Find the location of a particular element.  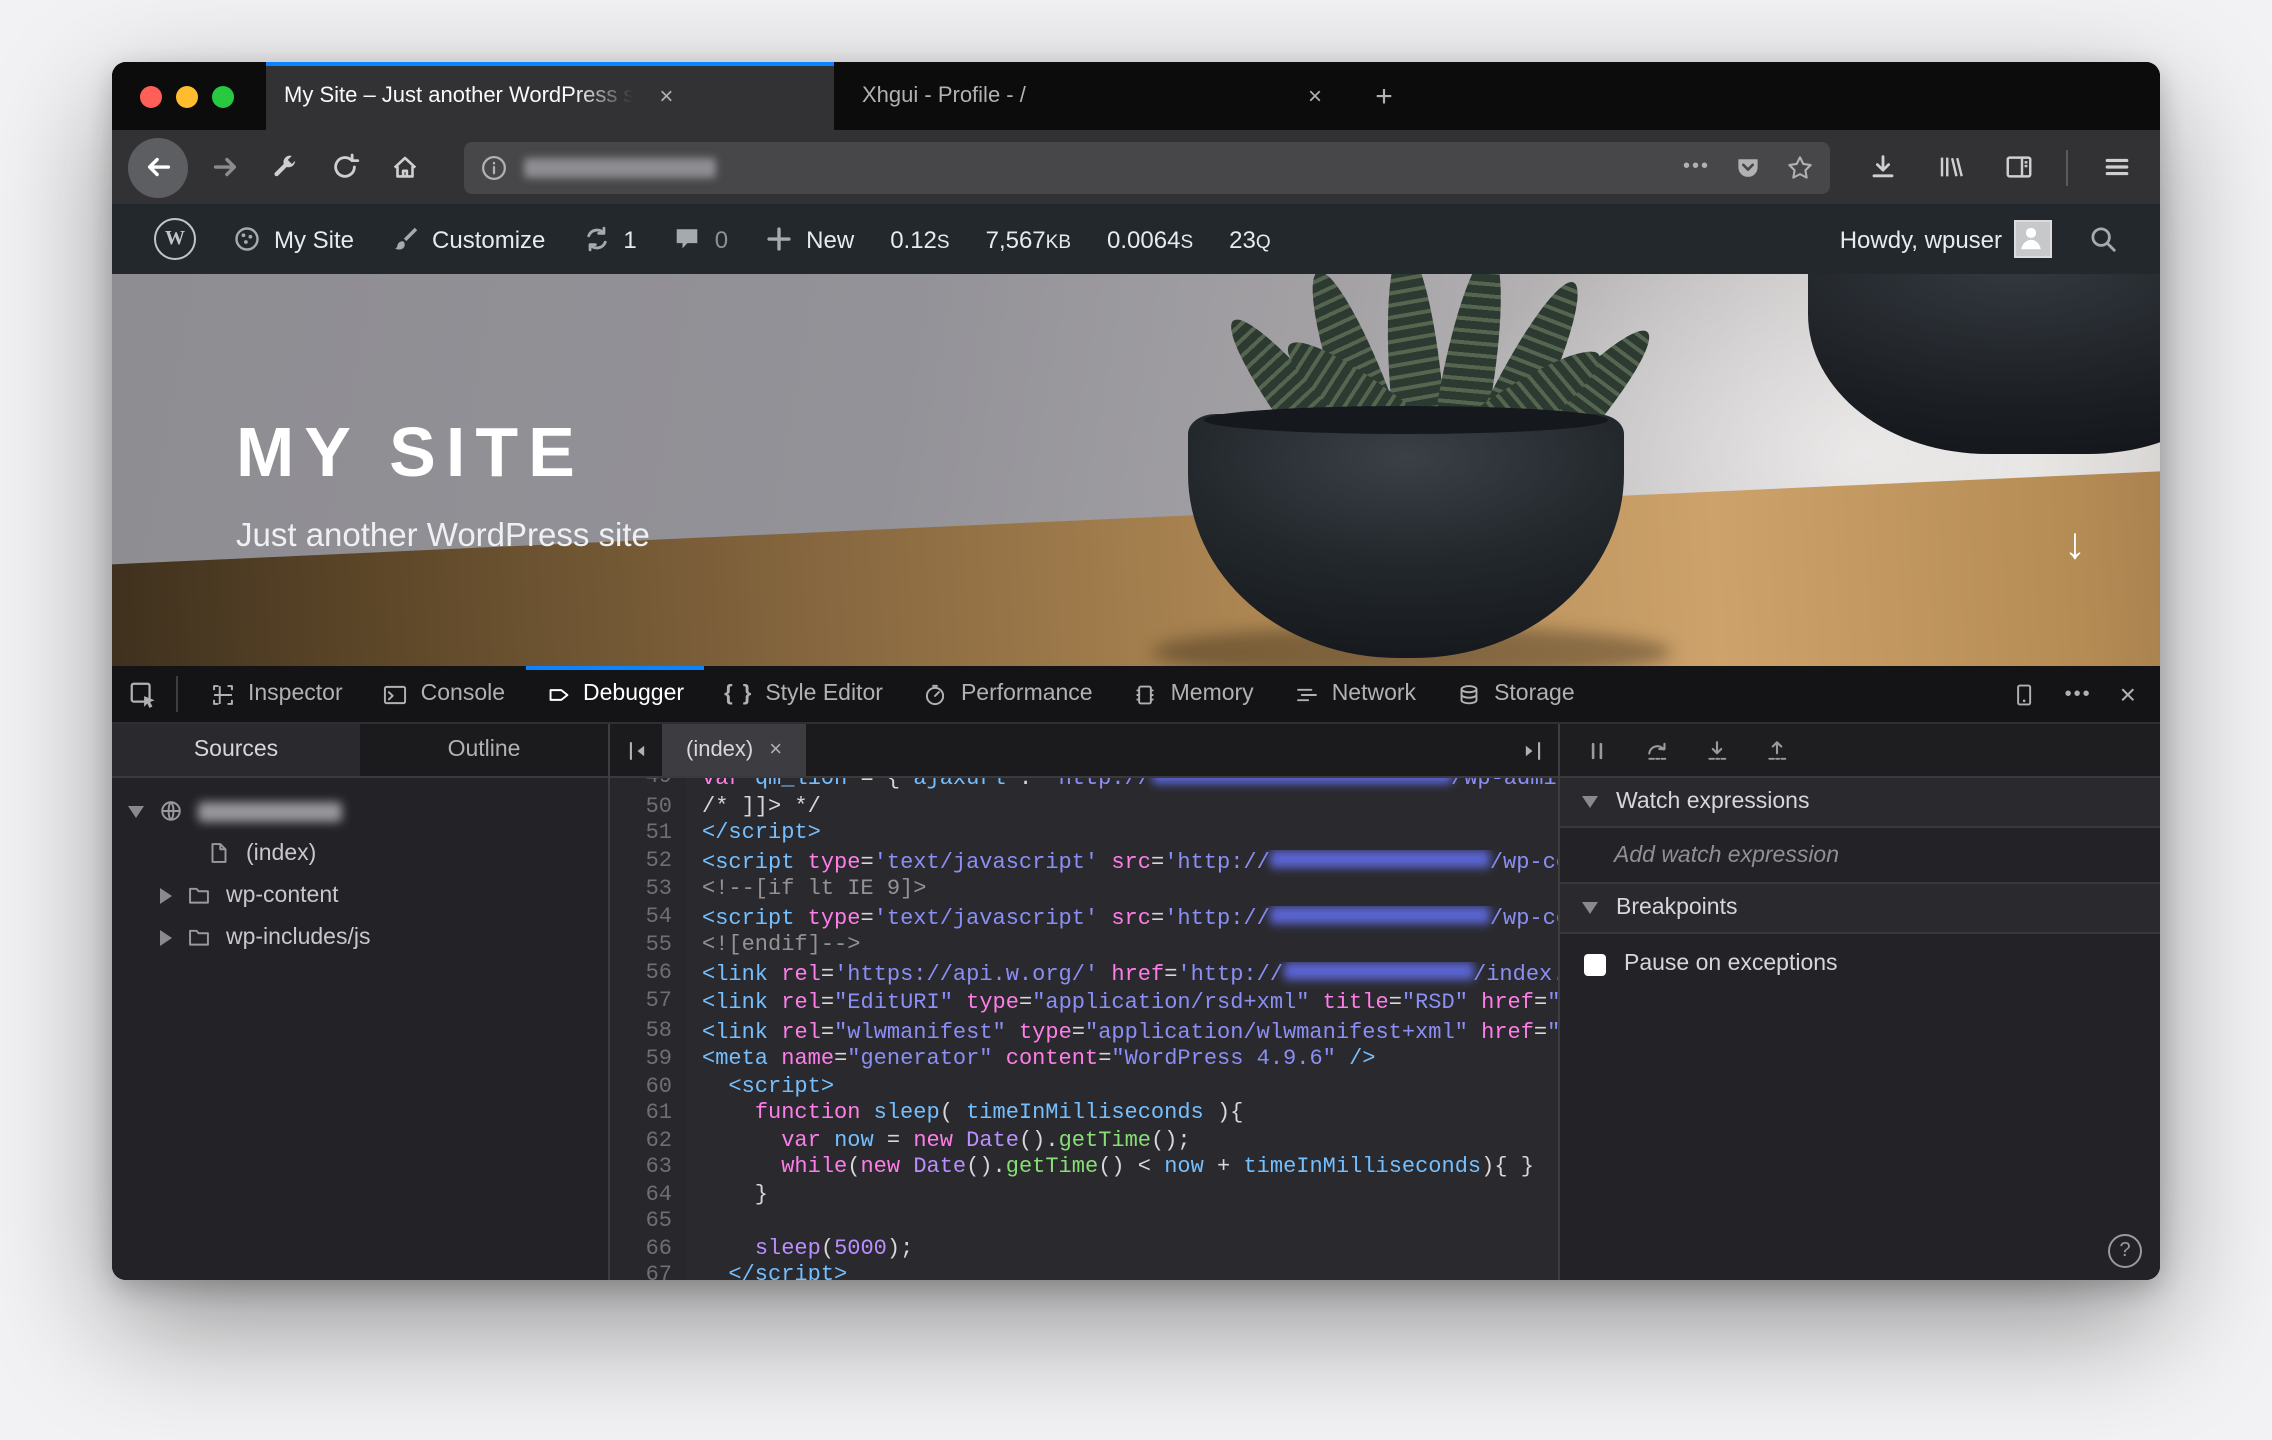

qm-memory: 7,567KB is located at coordinates (1028, 239).